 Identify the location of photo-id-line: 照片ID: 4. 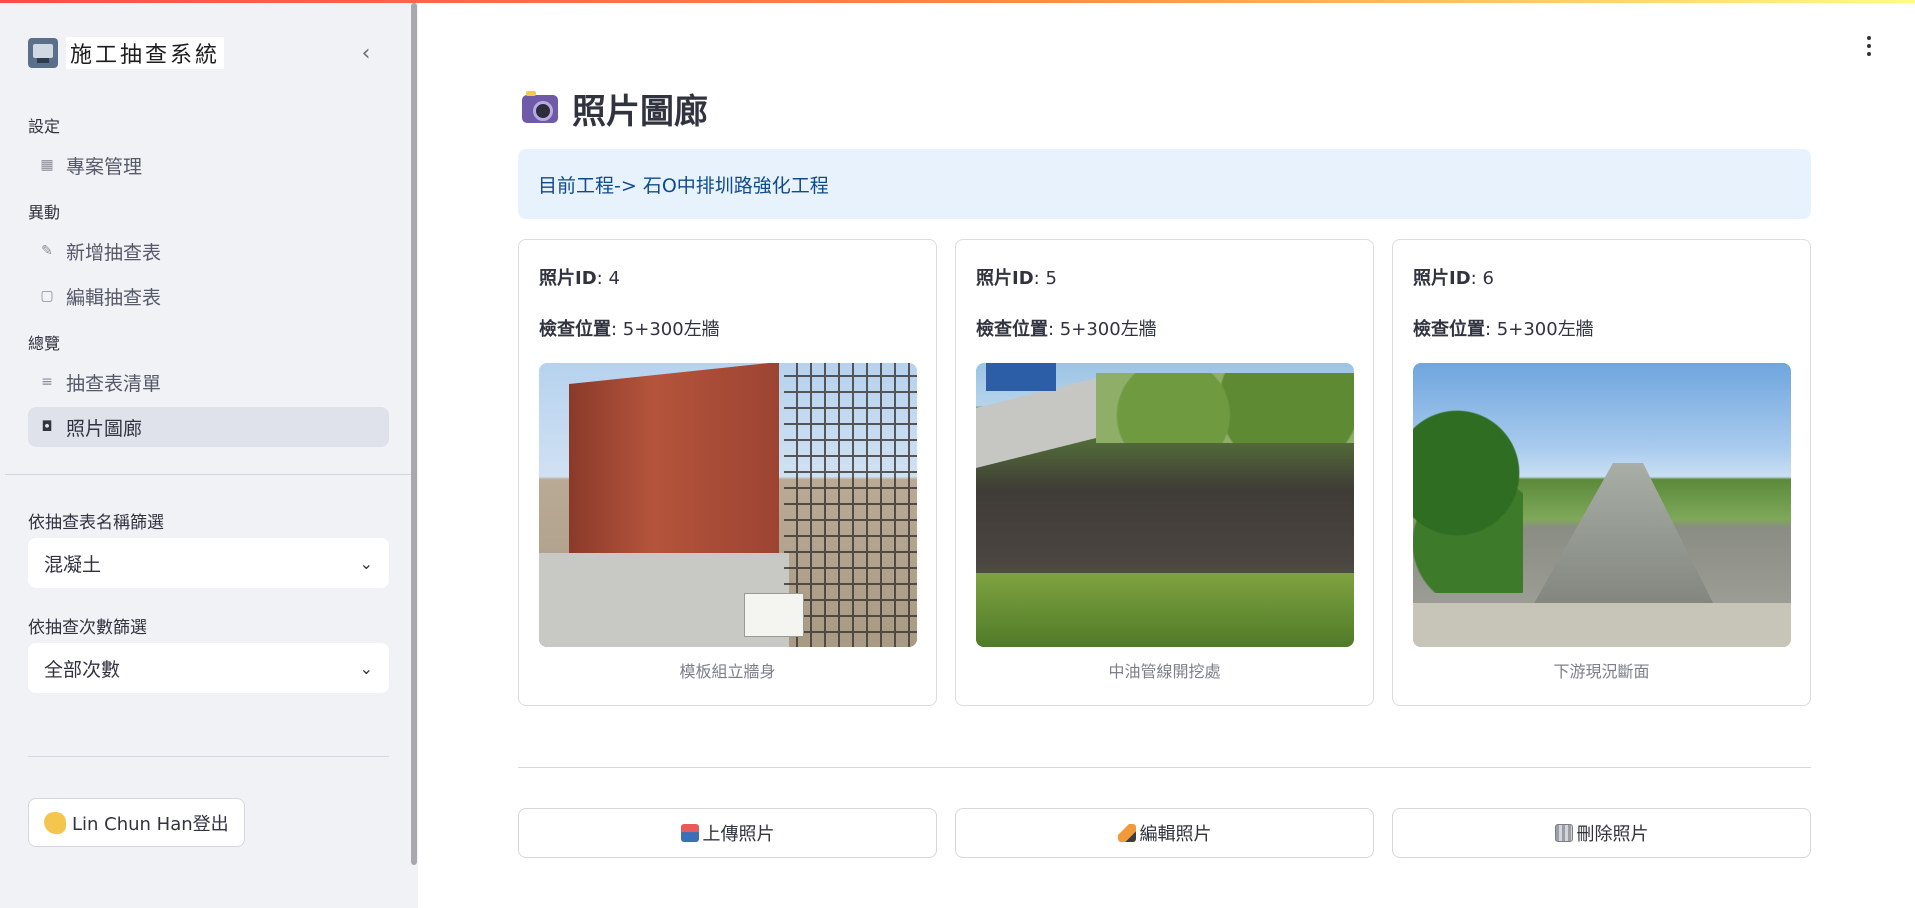
(579, 278).